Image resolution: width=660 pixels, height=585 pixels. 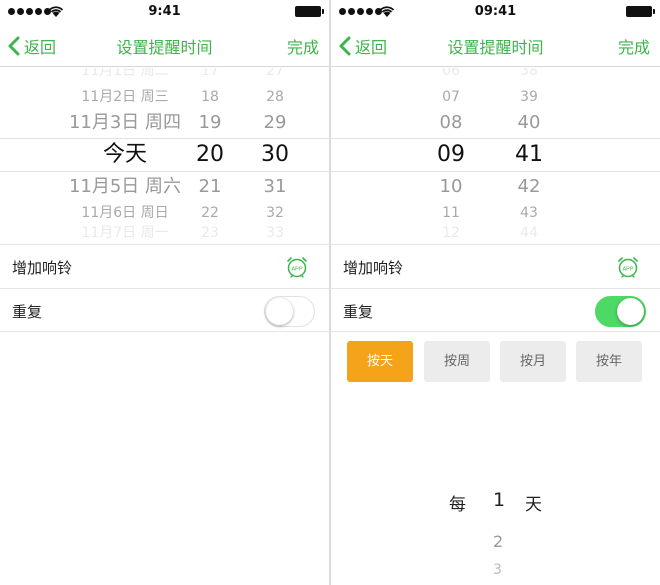 What do you see at coordinates (498, 541) in the screenshot?
I see `interval-value: 2` at bounding box center [498, 541].